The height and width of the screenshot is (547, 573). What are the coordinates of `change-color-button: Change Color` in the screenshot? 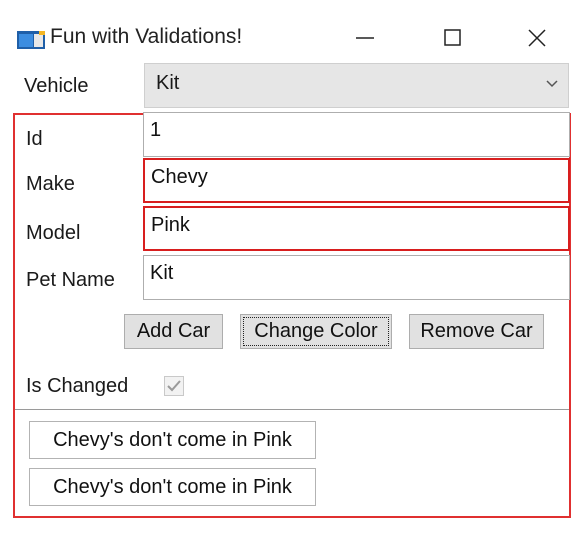 It's located at (316, 331).